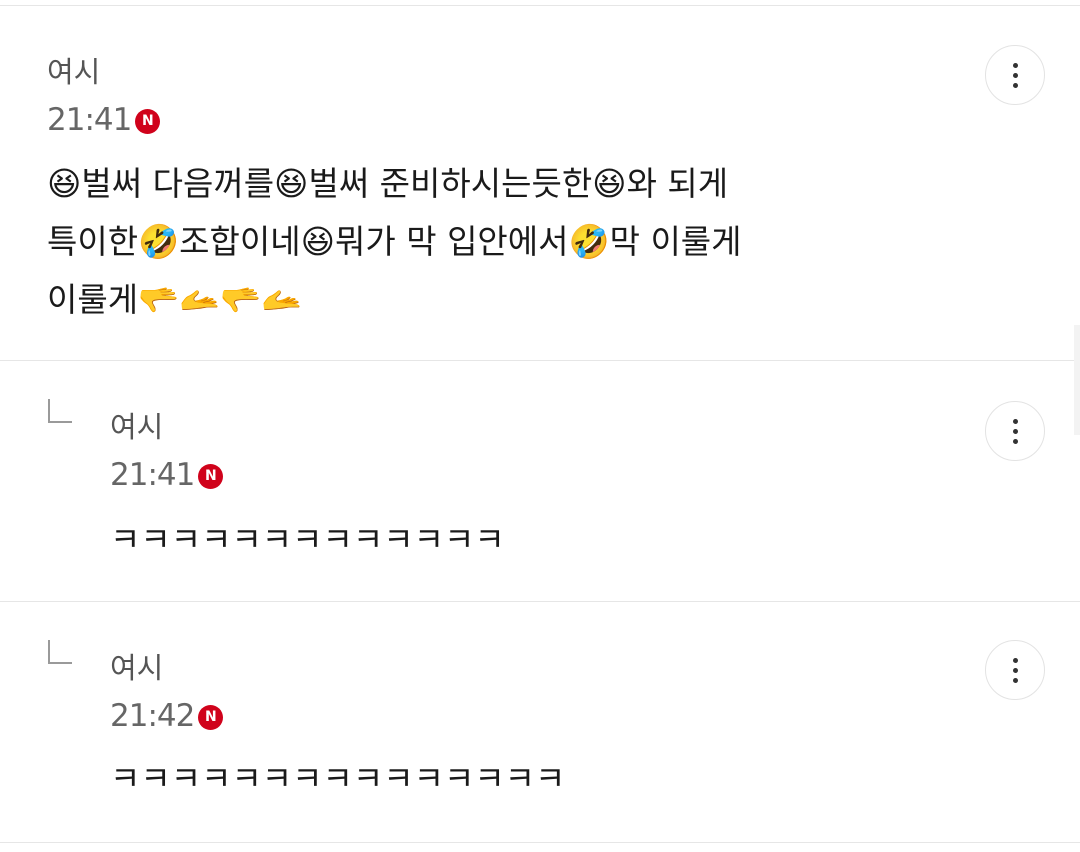  I want to click on comment-body: ㅋㅋㅋㅋㅋㅋㅋㅋㅋㅋㅋㅋㅋ, so click(307, 539).